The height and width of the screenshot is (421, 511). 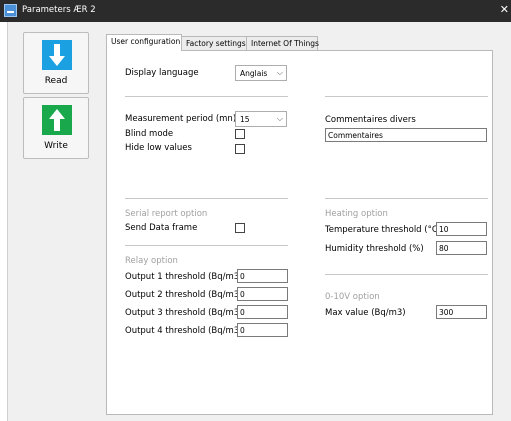 What do you see at coordinates (57, 55) in the screenshot?
I see `down-arrow-icon` at bounding box center [57, 55].